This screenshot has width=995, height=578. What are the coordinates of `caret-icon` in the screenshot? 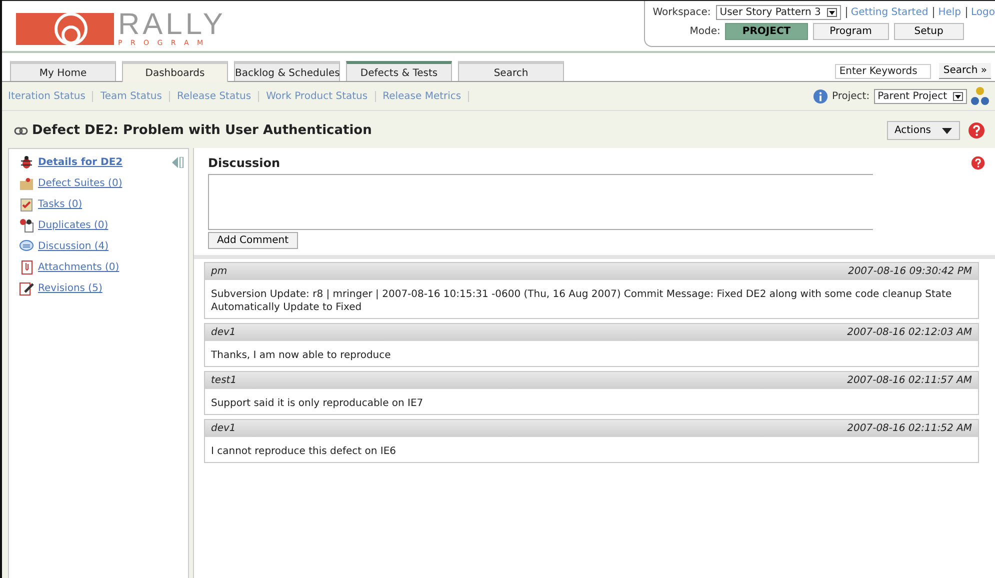 It's located at (947, 130).